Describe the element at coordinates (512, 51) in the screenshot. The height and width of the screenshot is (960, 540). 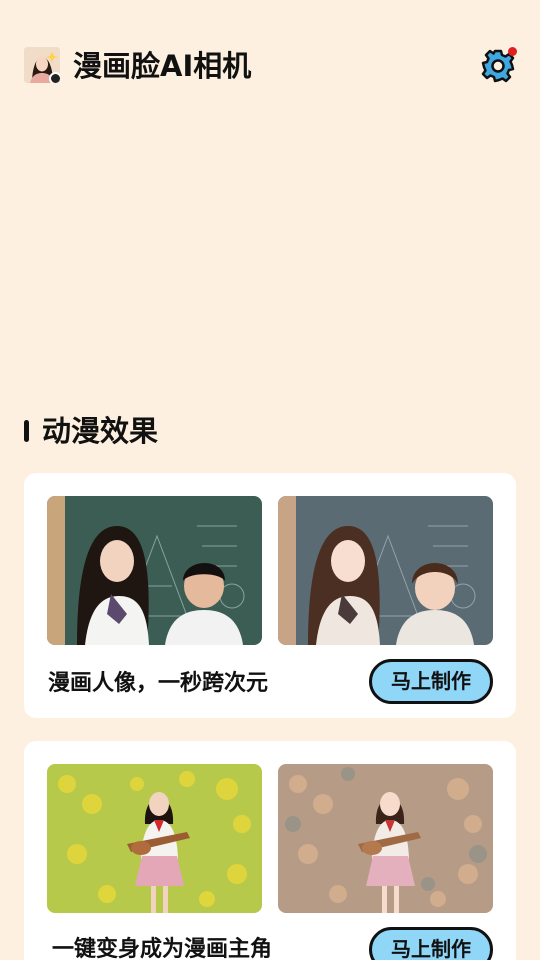
I see `notification-dot` at that location.